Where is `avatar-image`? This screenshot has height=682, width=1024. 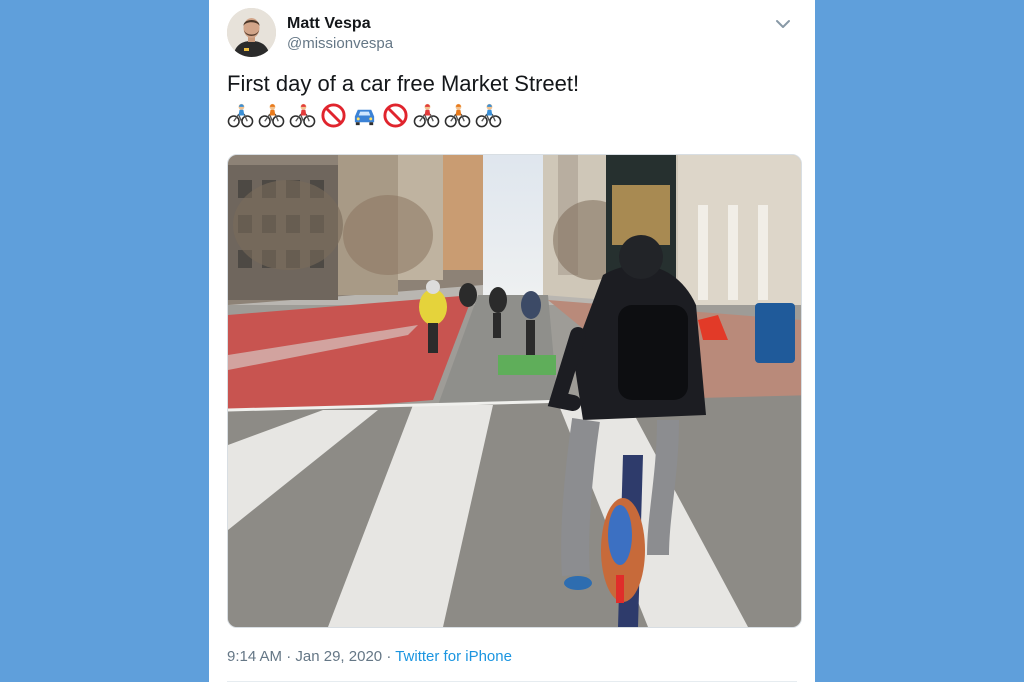
avatar-image is located at coordinates (251, 32).